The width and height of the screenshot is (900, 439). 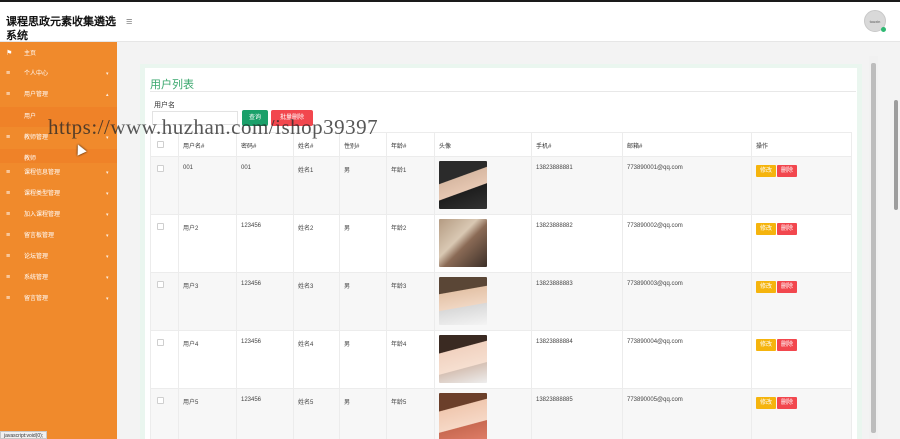 I want to click on online-status-dot, so click(x=883, y=29).